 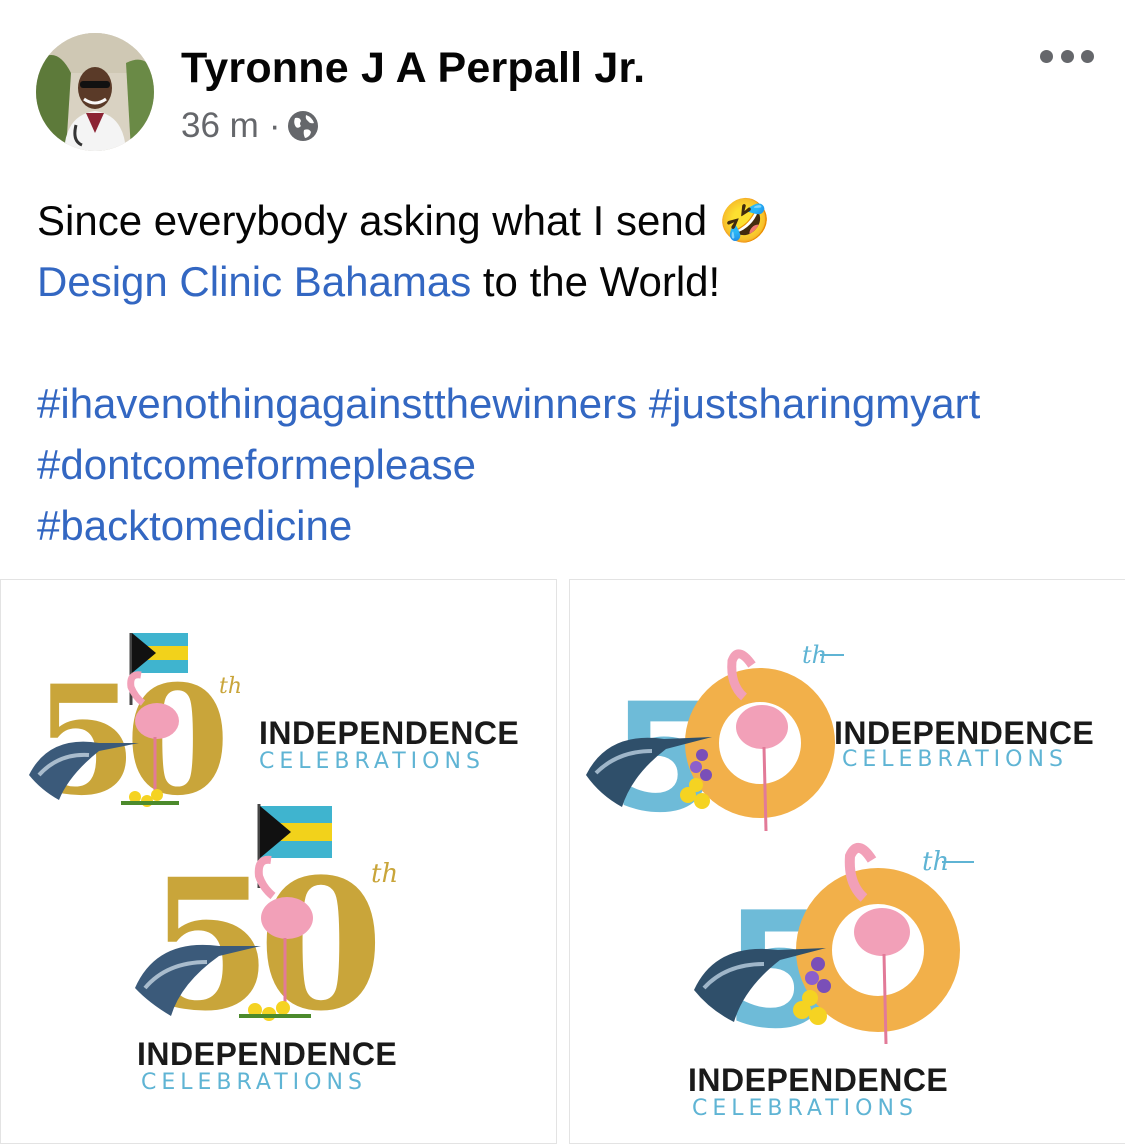 What do you see at coordinates (303, 126) in the screenshot?
I see `globe-icon` at bounding box center [303, 126].